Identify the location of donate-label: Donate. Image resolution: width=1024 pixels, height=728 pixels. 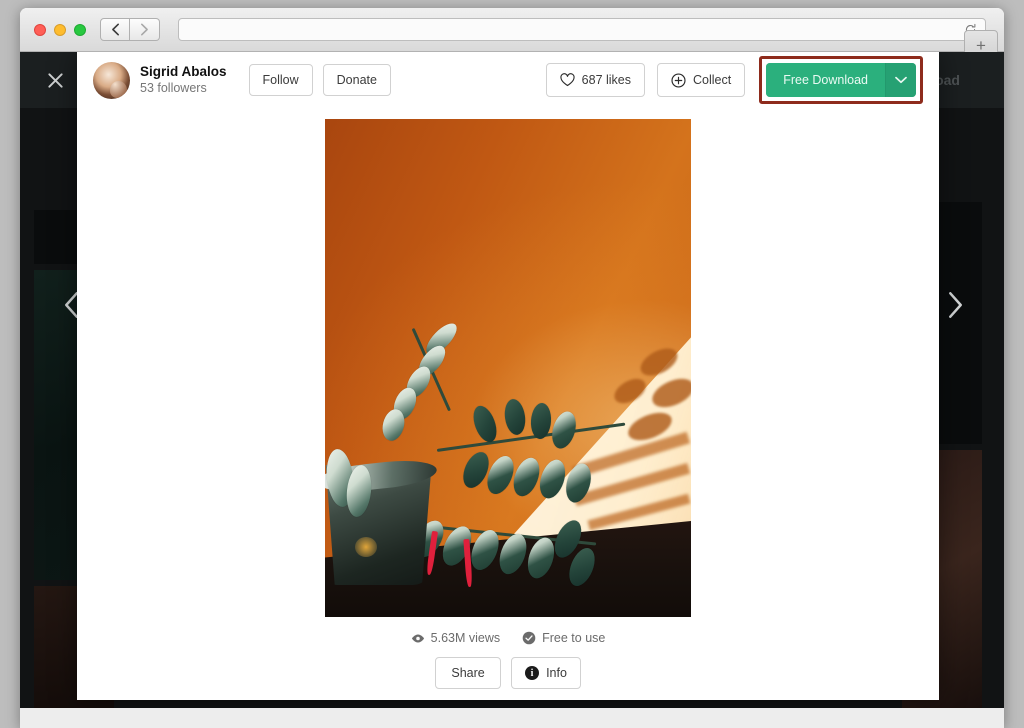
(356, 80).